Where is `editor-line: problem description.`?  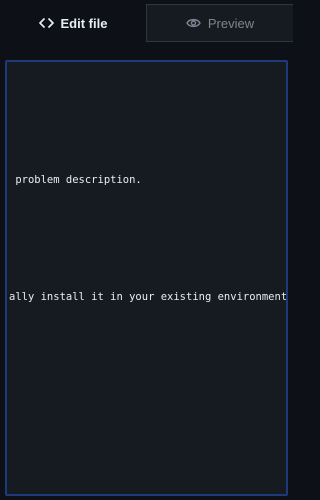
editor-line: problem description. is located at coordinates (75, 180).